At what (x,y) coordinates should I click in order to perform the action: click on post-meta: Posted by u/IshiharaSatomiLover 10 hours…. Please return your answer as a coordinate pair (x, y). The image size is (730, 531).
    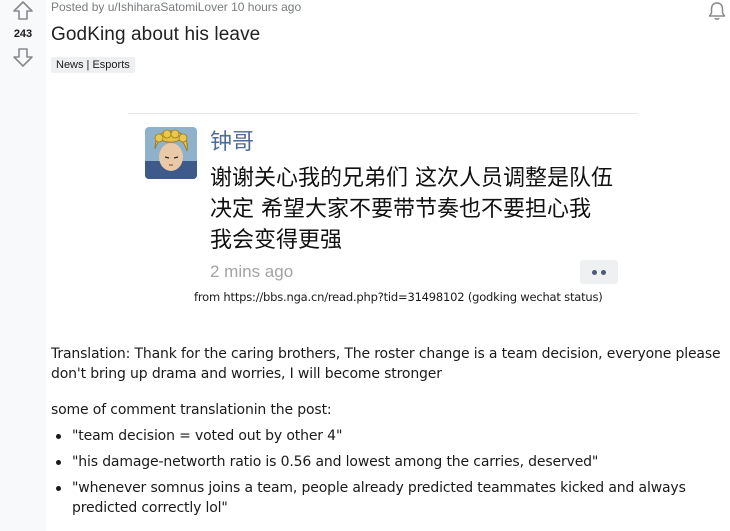
    Looking at the image, I should click on (176, 7).